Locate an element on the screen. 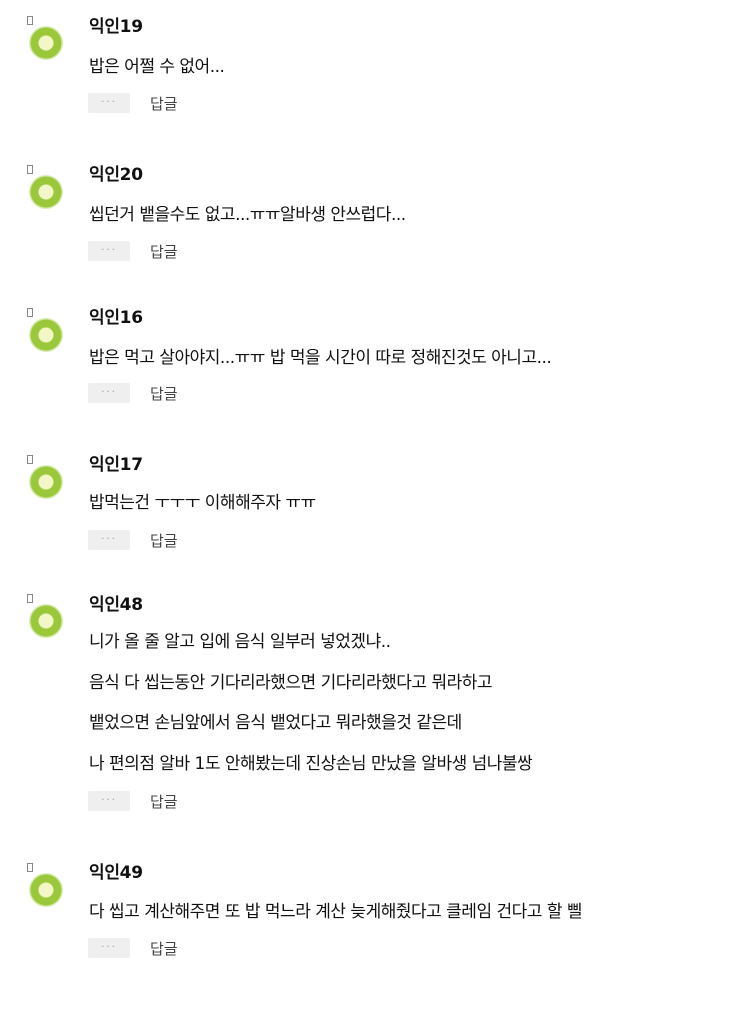 The width and height of the screenshot is (750, 1012). comment-author: 익인16 is located at coordinates (116, 318).